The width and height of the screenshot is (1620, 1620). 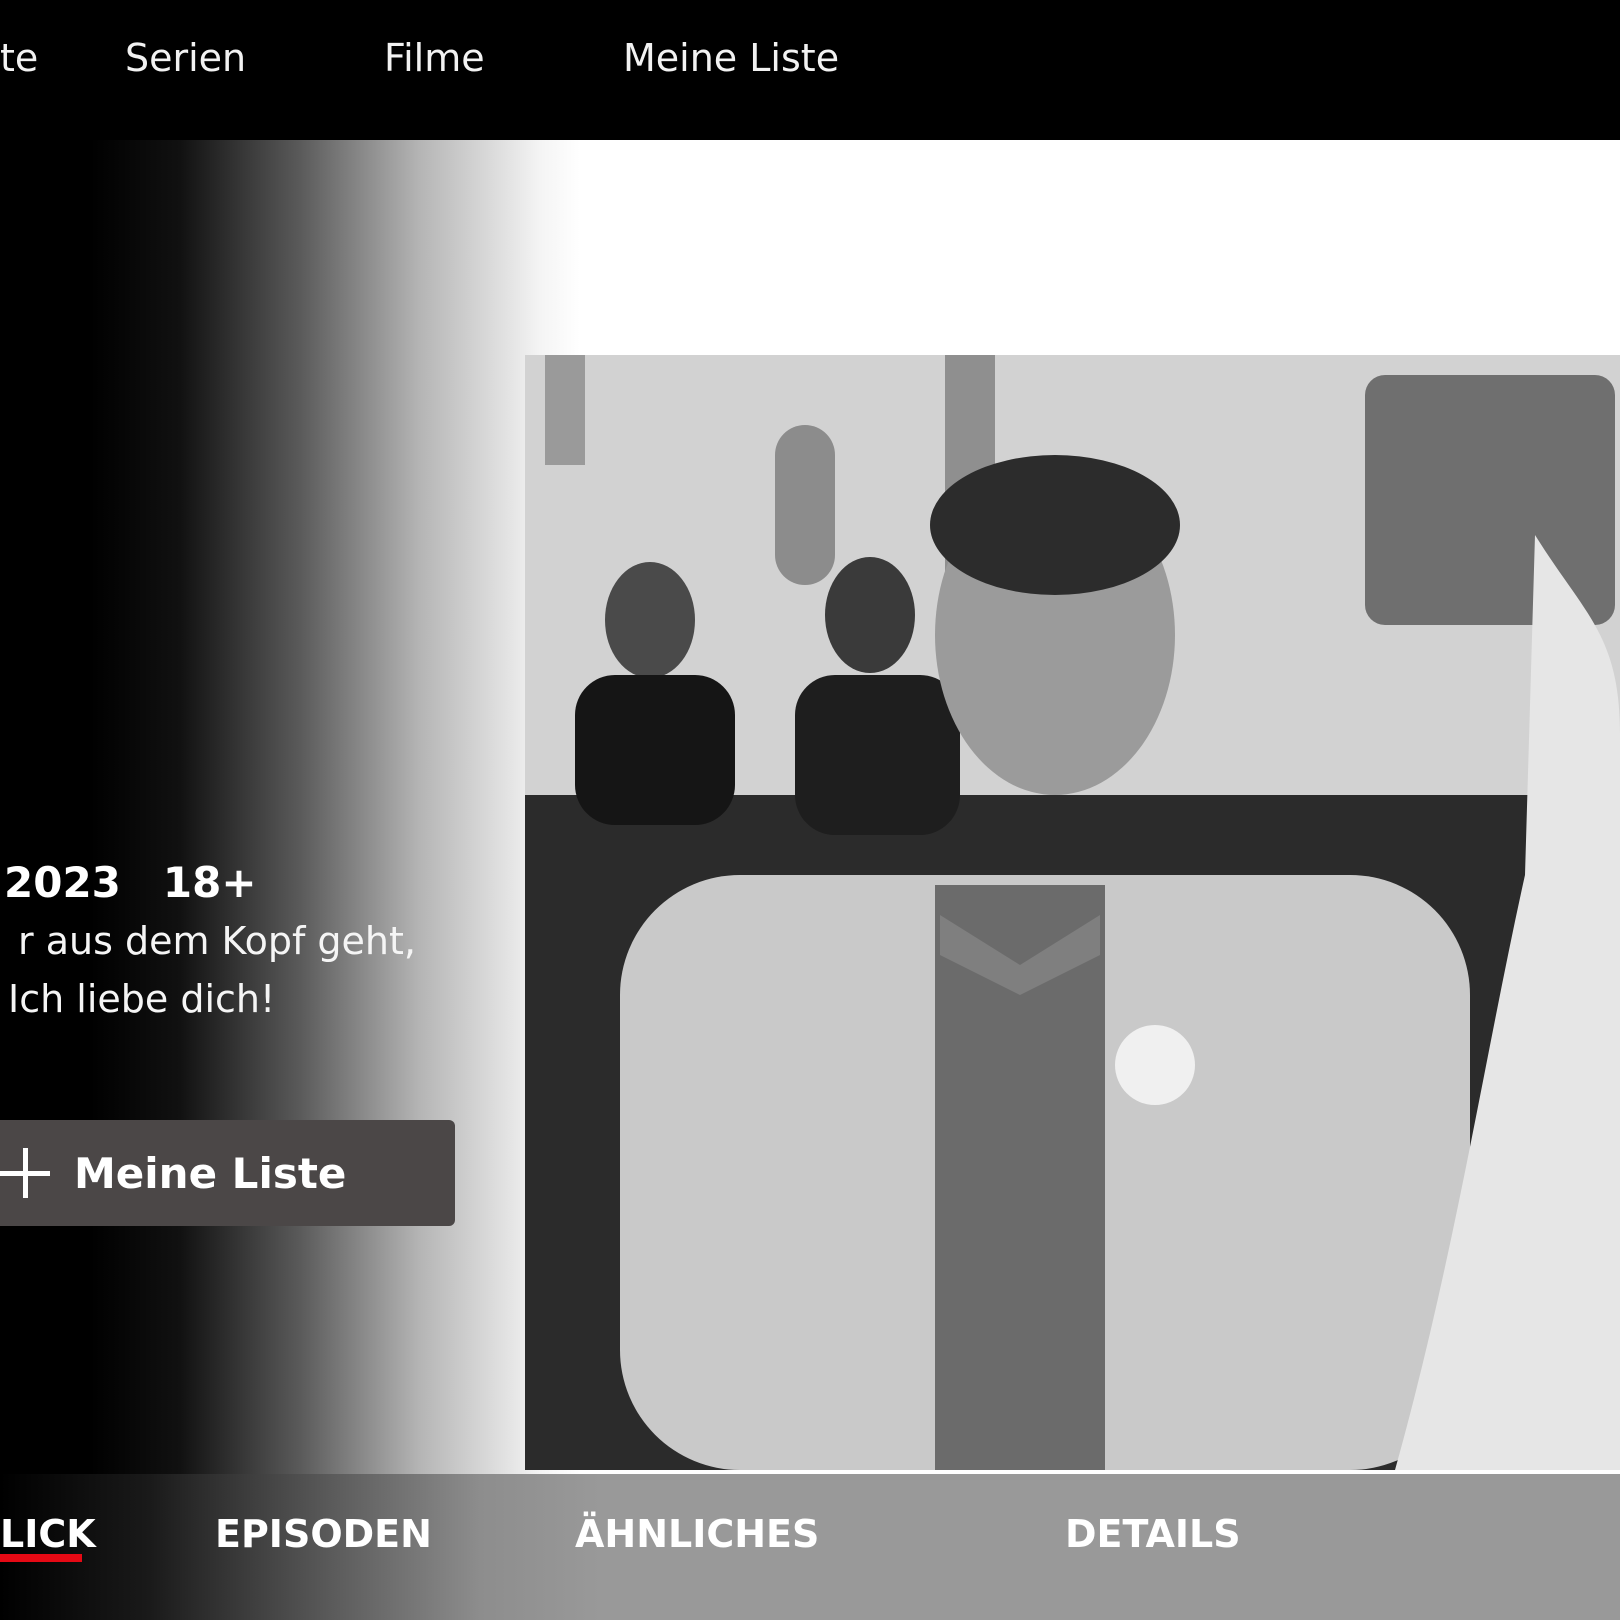 I want to click on age-rating: 18+, so click(x=209, y=882).